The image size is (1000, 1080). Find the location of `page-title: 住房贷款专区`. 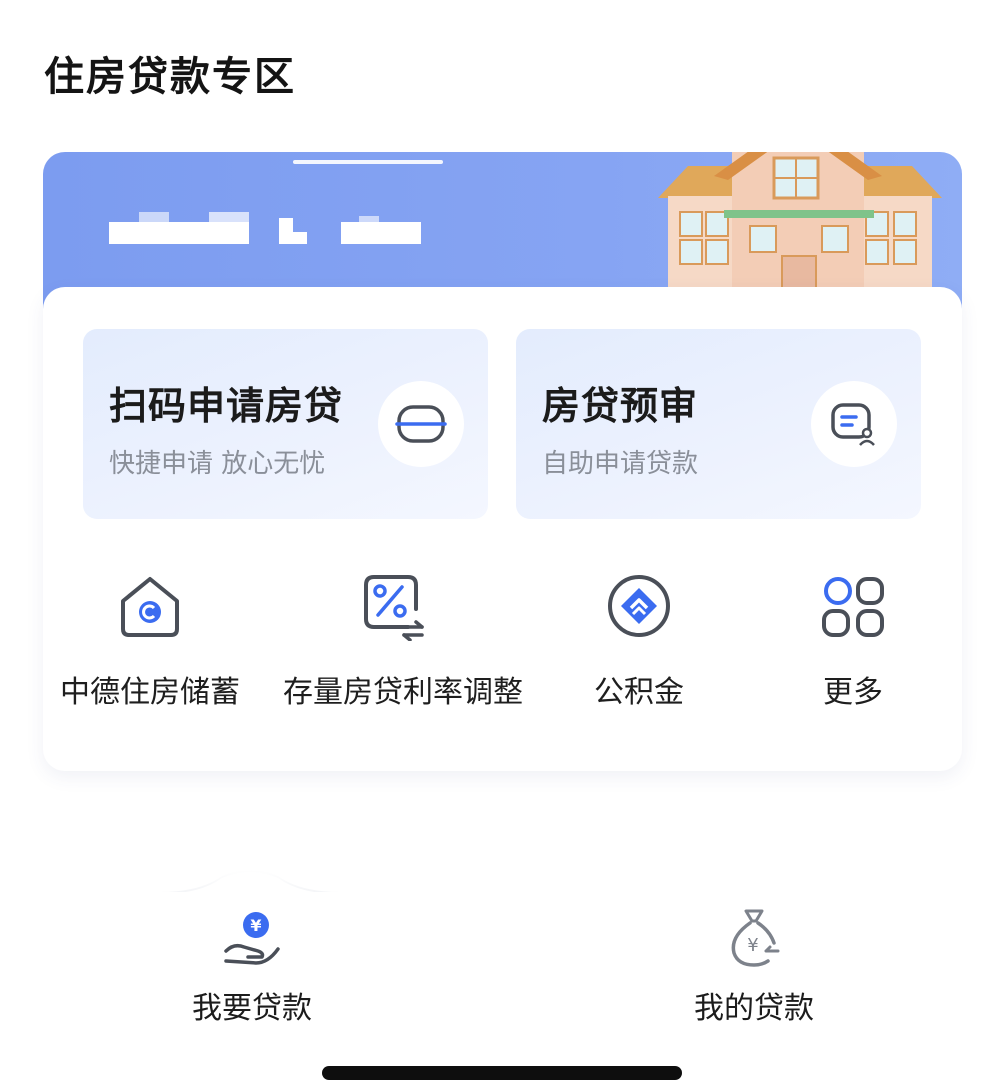

page-title: 住房贷款专区 is located at coordinates (170, 77).